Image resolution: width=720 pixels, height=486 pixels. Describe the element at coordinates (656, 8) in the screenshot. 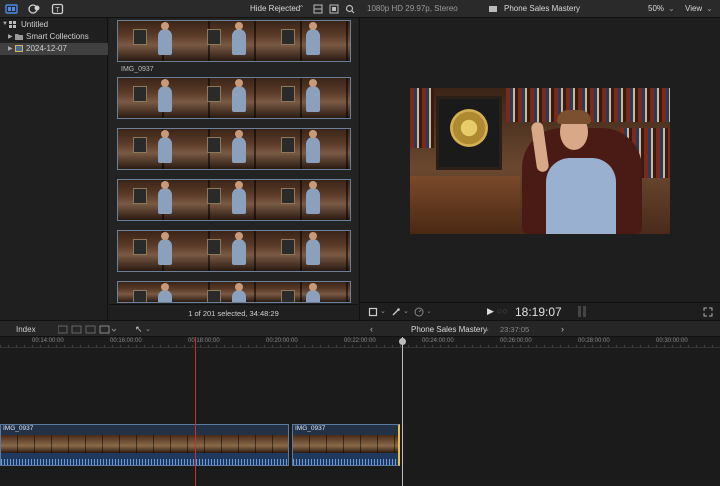

I see `zoom-dropdown: 50%` at that location.